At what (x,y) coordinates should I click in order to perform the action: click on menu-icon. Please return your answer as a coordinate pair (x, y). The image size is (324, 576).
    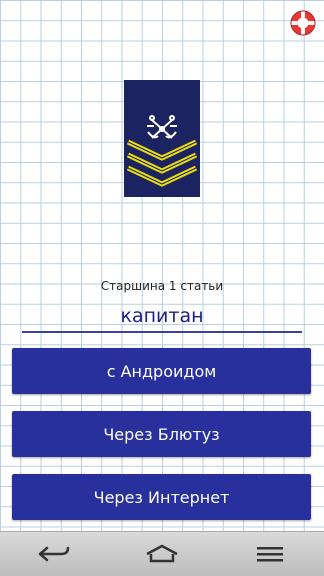
    Looking at the image, I should click on (270, 554).